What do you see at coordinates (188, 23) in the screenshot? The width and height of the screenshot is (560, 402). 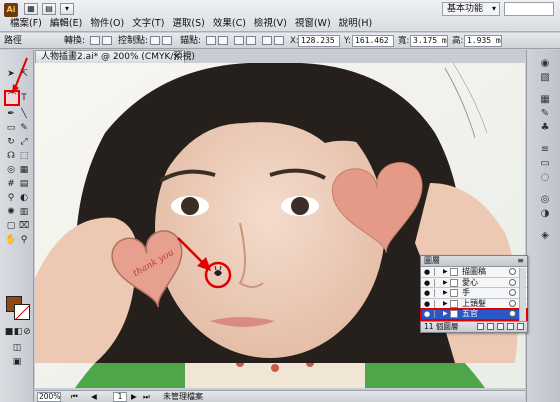 I see `menu-select: 選取(S)` at bounding box center [188, 23].